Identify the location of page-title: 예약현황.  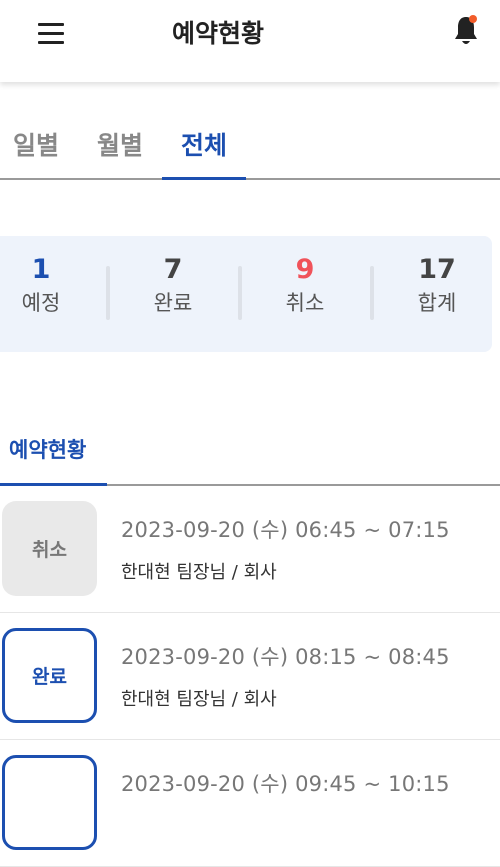
(217, 33).